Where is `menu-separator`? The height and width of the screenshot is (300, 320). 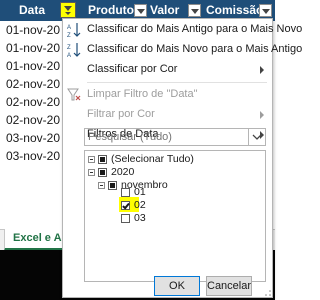
menu-separator is located at coordinates (177, 82).